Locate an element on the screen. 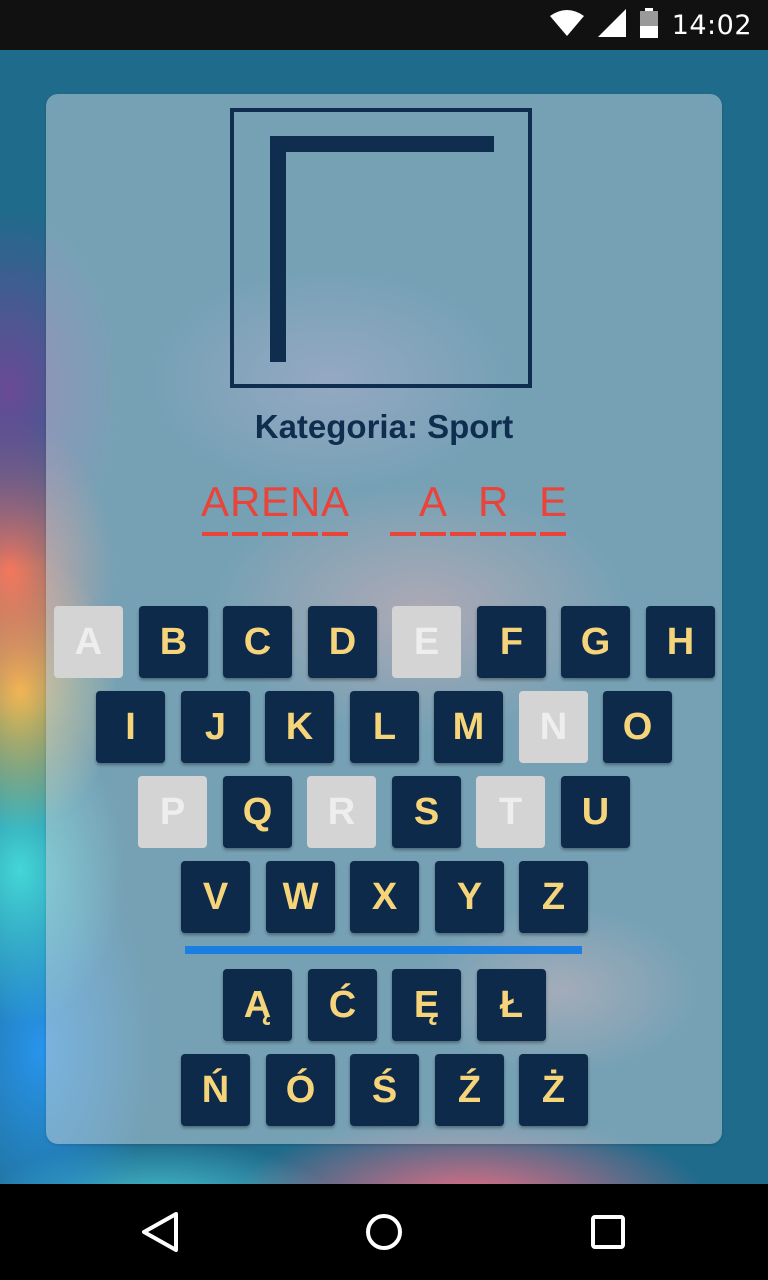 The width and height of the screenshot is (768, 1280). key-Q: Q is located at coordinates (257, 812).